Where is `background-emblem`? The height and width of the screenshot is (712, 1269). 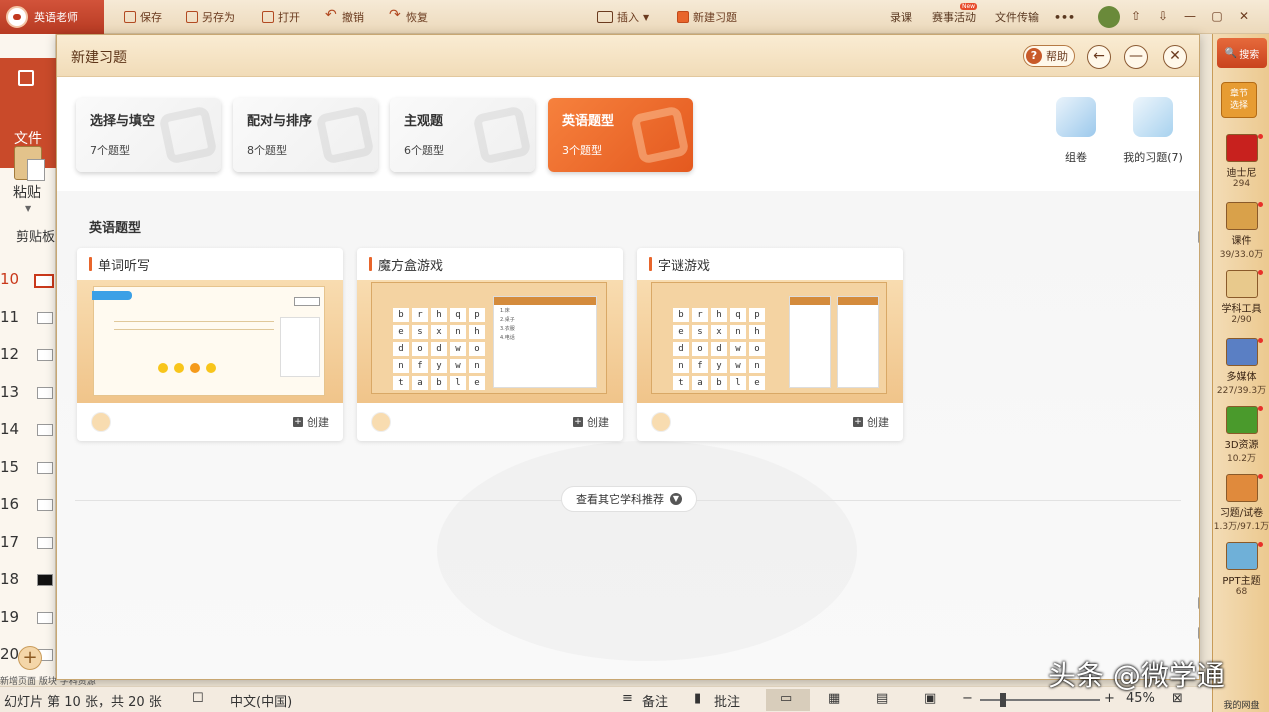 background-emblem is located at coordinates (647, 551).